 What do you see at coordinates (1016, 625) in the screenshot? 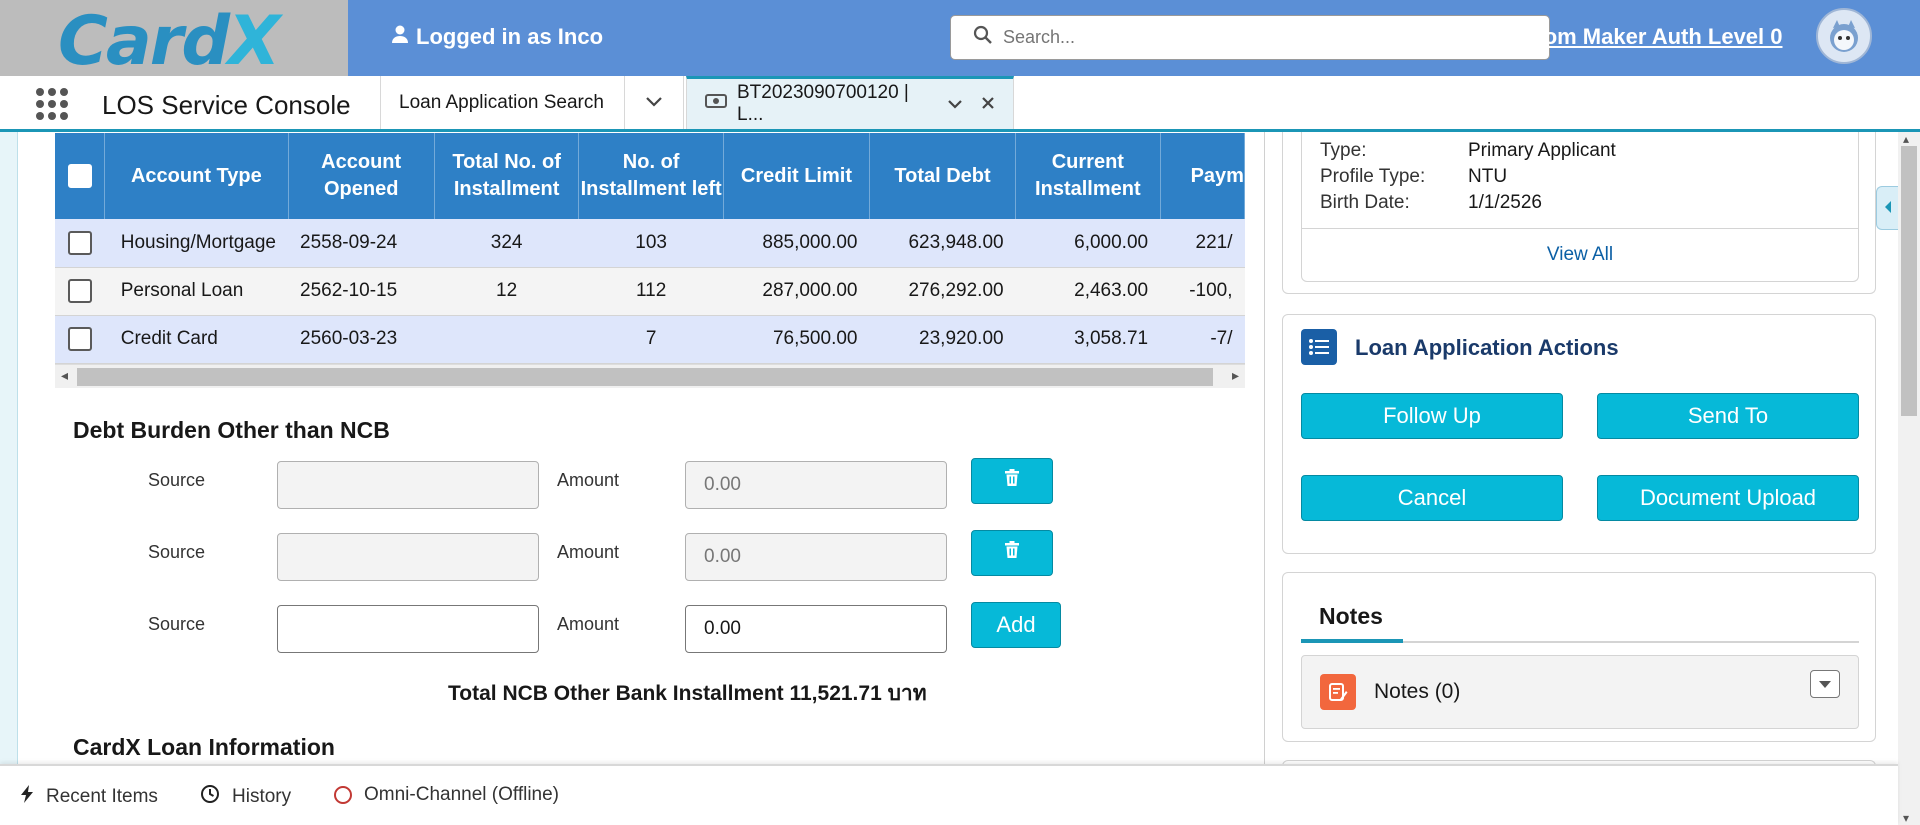
I see `add-button: Add` at bounding box center [1016, 625].